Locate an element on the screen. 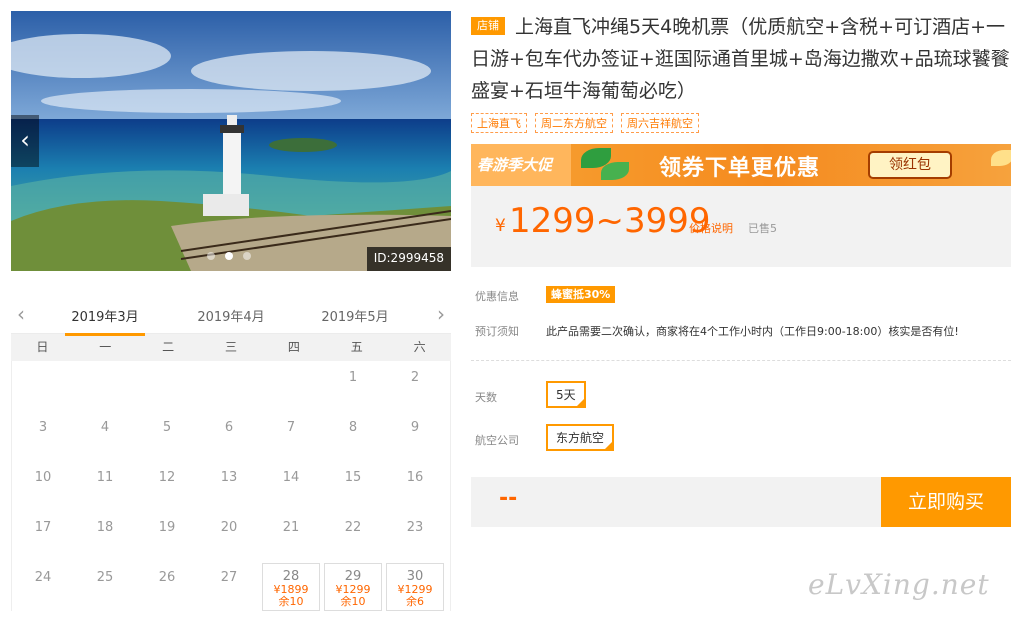  weekday-label: 四 is located at coordinates (293, 347).